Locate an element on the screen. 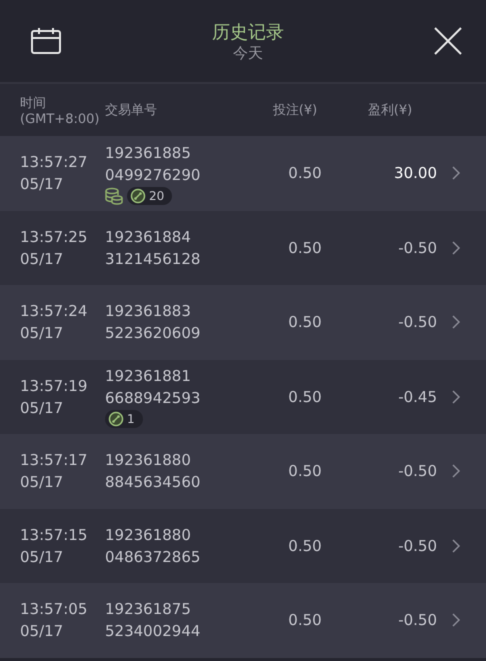 Image resolution: width=486 pixels, height=661 pixels. profit-cell-text: 30.00 is located at coordinates (415, 173).